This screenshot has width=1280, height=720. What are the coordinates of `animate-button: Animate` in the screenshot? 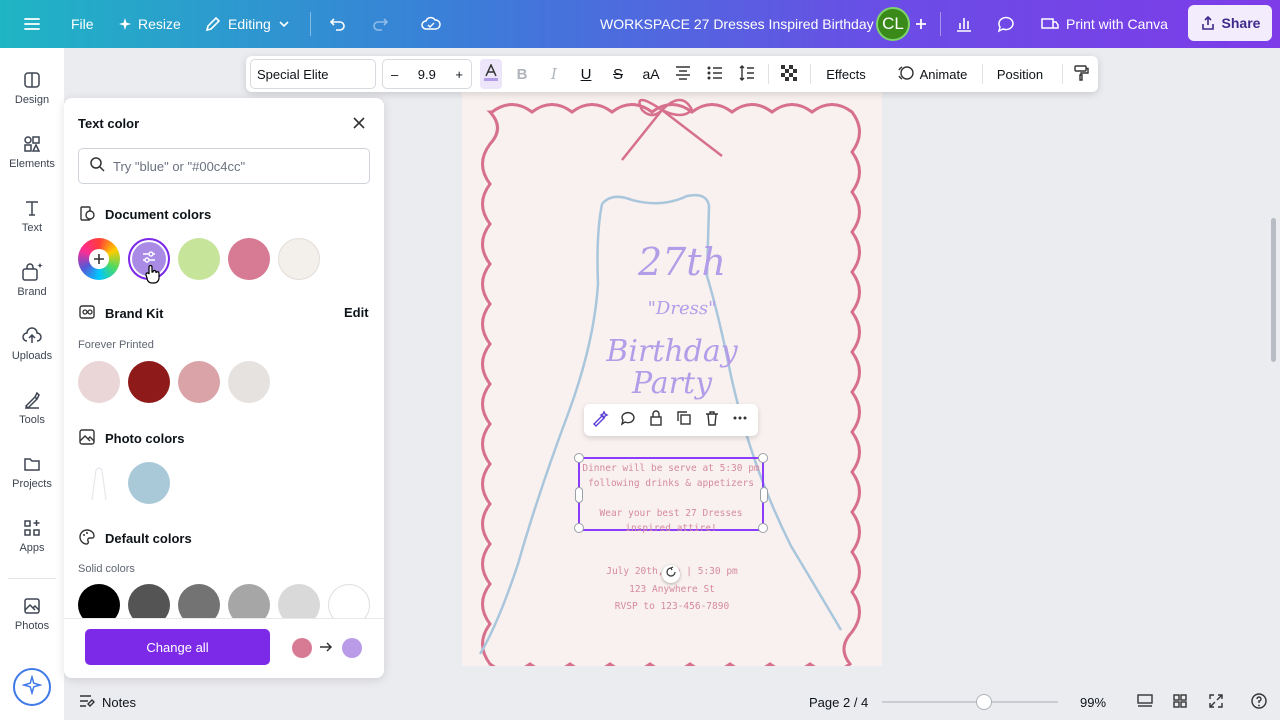 It's located at (932, 74).